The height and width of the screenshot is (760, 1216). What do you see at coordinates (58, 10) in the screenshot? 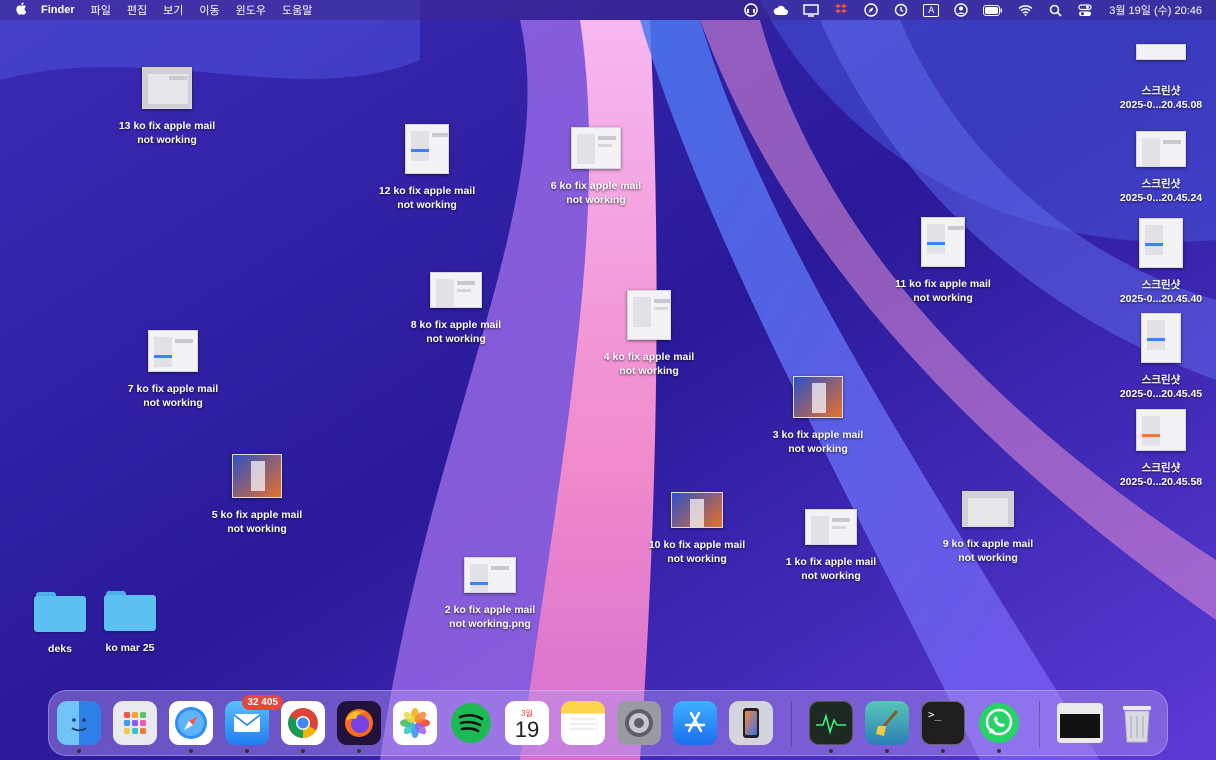
I see `menu-app-name: Finder` at bounding box center [58, 10].